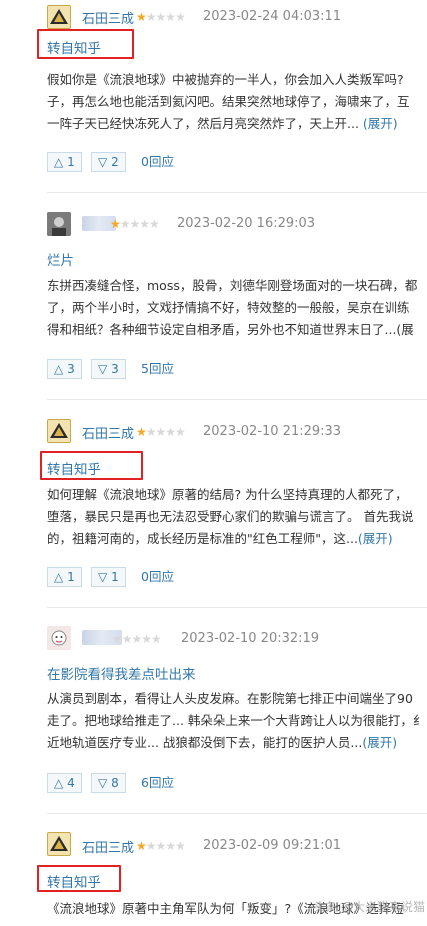 The image size is (427, 926). I want to click on review-title-link: 烂片, so click(60, 259).